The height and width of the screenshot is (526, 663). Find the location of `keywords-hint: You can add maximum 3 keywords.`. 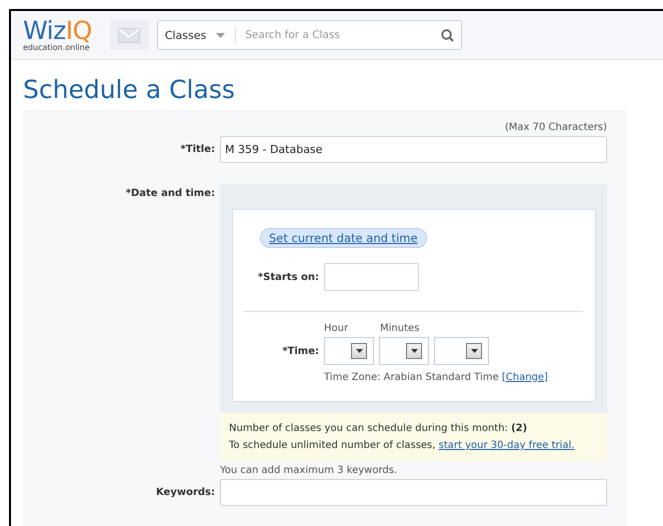

keywords-hint: You can add maximum 3 keywords. is located at coordinates (309, 470).